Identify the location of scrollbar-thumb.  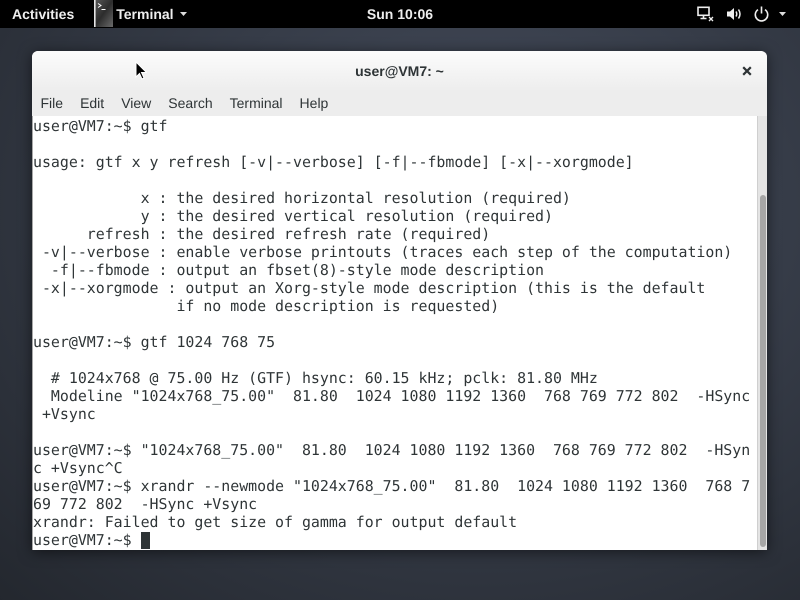
(763, 371).